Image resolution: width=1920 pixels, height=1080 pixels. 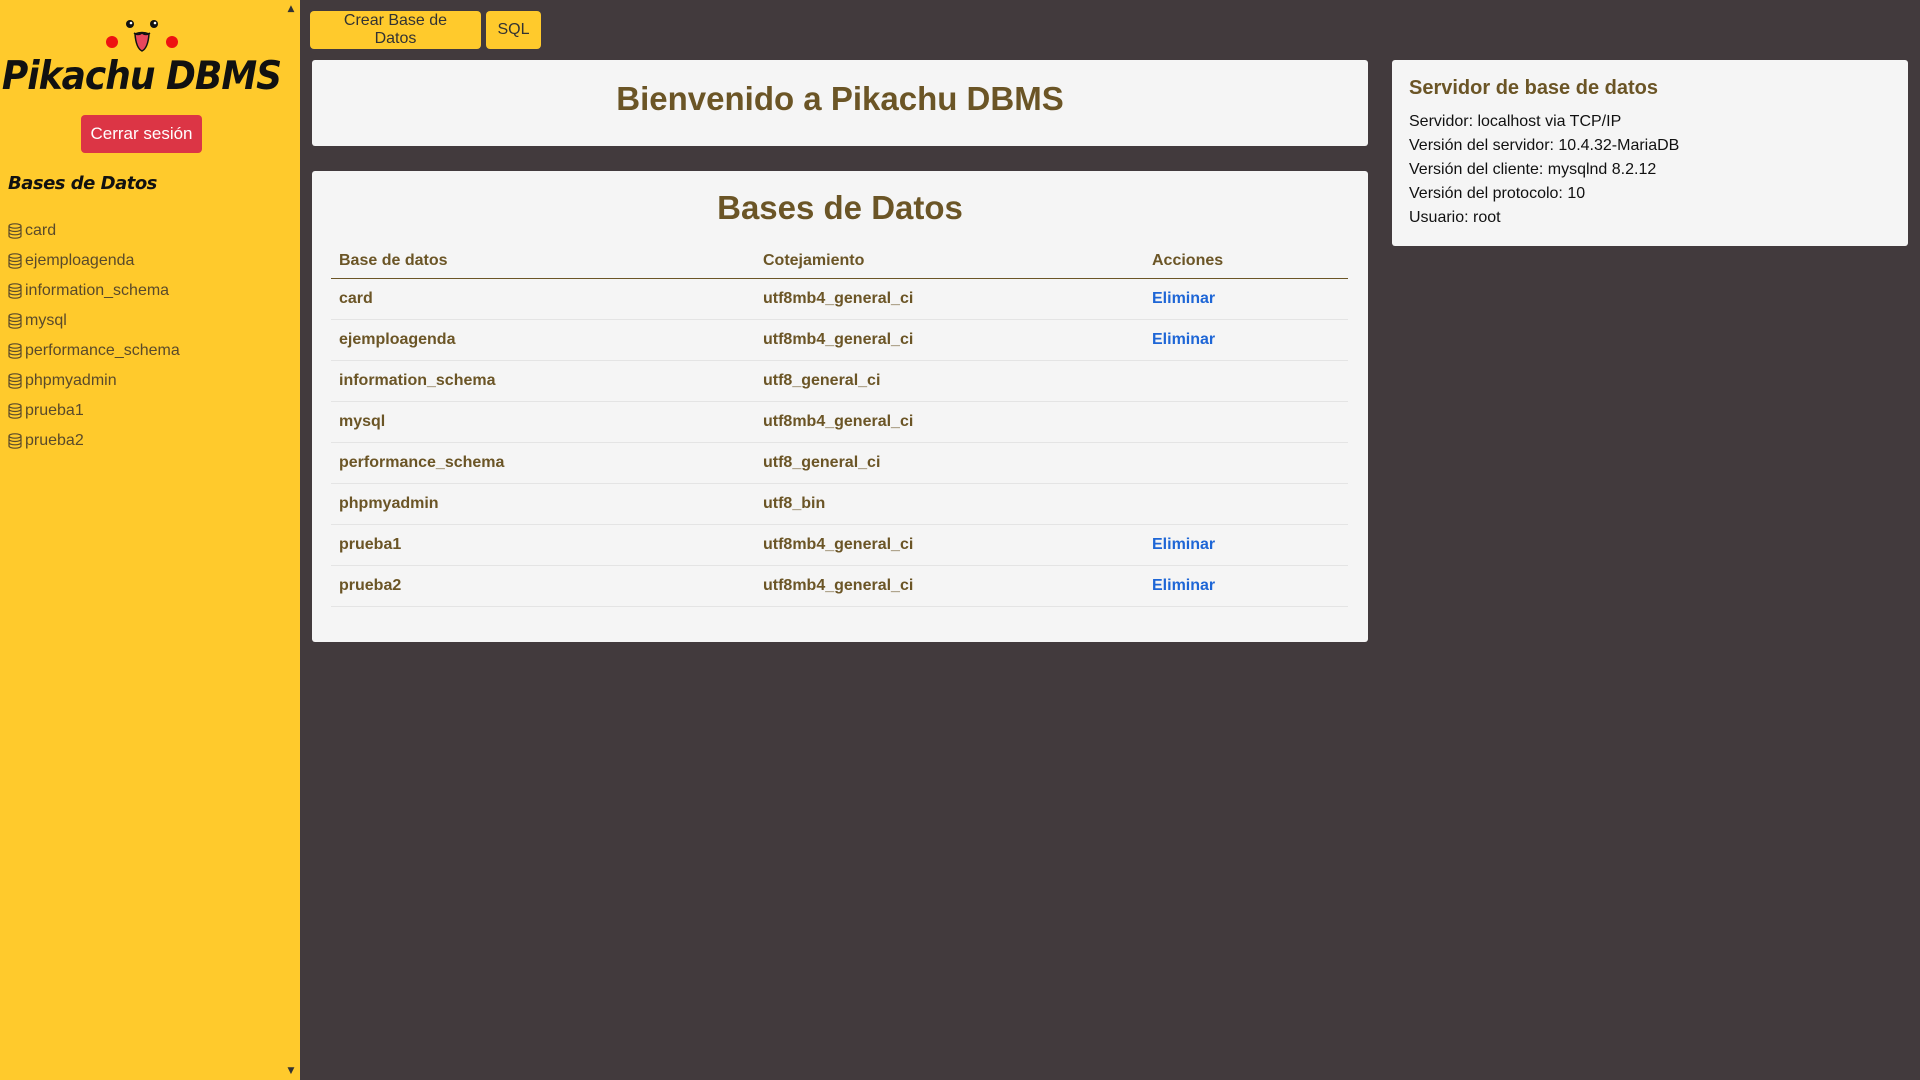 What do you see at coordinates (94, 441) in the screenshot?
I see `sidebar-item-prueba2: prueba2` at bounding box center [94, 441].